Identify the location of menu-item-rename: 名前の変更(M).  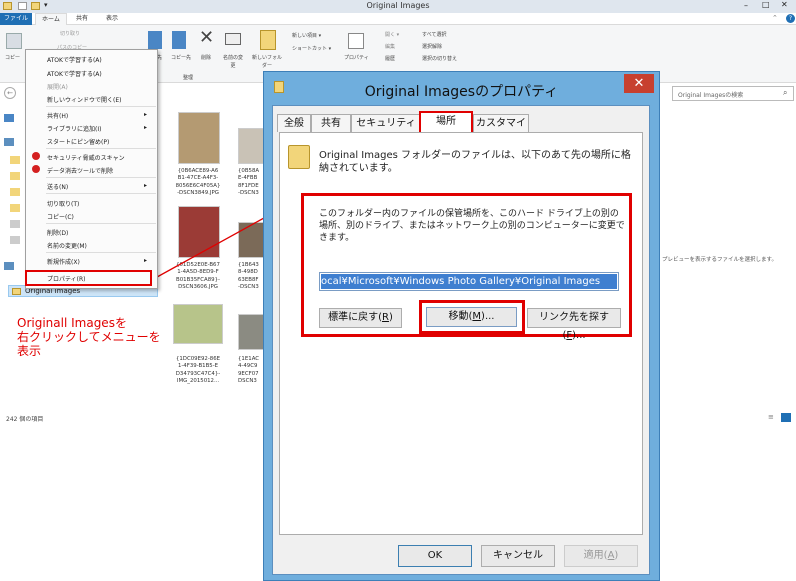
(67, 245).